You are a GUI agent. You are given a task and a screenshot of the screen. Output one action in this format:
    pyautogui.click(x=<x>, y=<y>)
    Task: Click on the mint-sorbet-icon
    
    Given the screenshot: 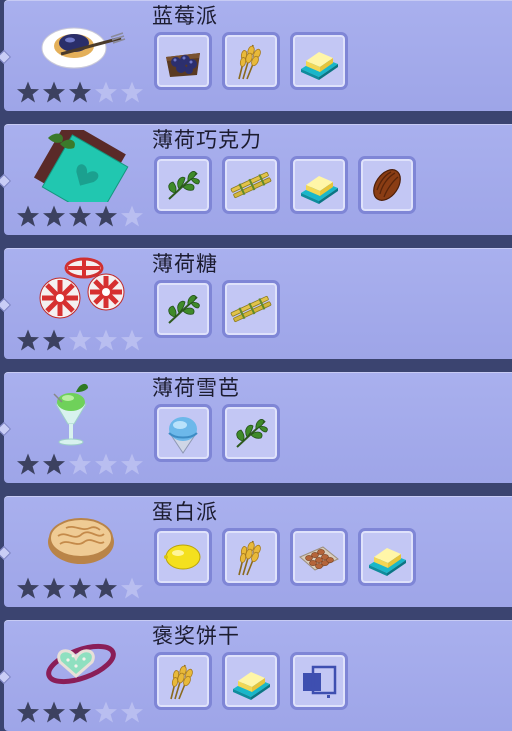 What is the action you would take?
    pyautogui.click(x=81, y=414)
    